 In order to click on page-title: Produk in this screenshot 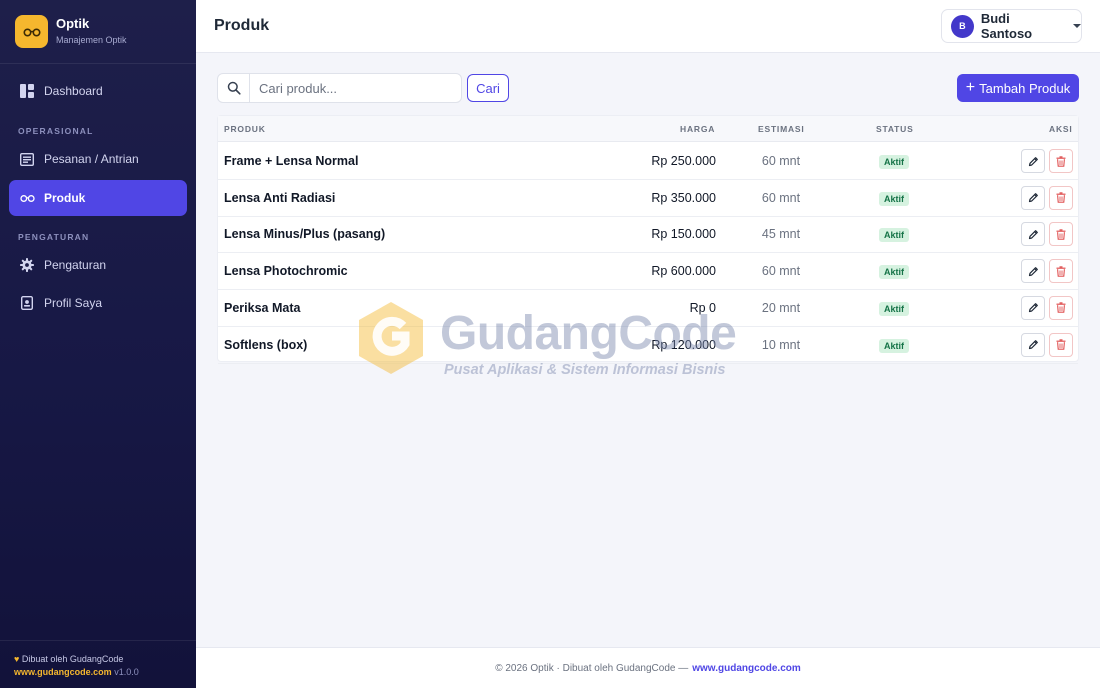, I will do `click(242, 25)`.